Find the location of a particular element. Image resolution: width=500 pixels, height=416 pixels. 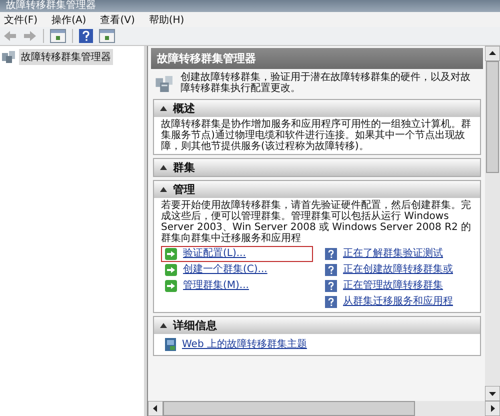

section-header: 管理 is located at coordinates (317, 189).